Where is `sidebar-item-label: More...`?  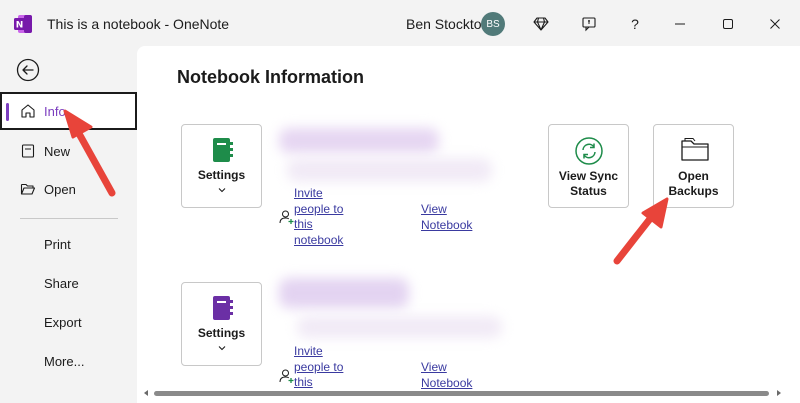
sidebar-item-label: More... is located at coordinates (64, 361).